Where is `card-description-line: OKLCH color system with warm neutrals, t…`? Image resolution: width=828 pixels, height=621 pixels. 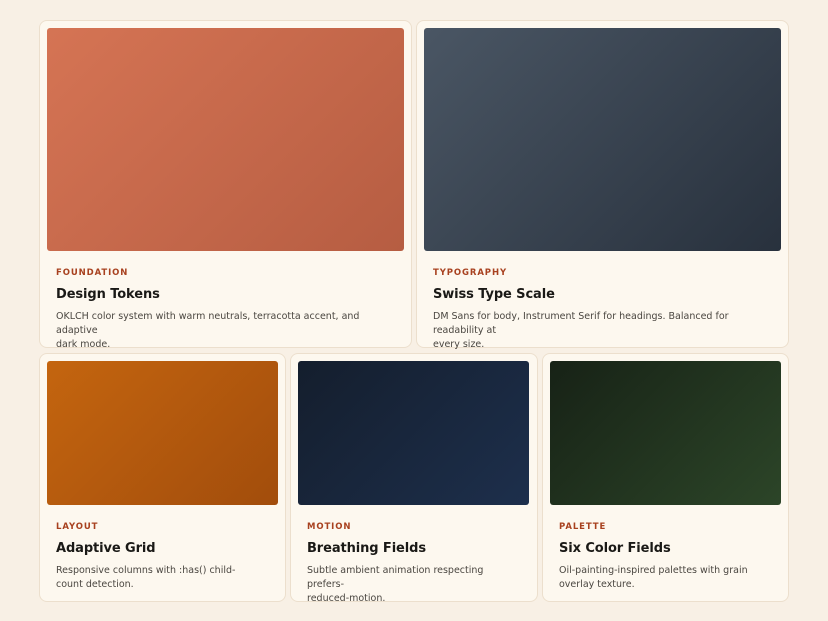
card-description-line: OKLCH color system with warm neutrals, t… is located at coordinates (208, 323).